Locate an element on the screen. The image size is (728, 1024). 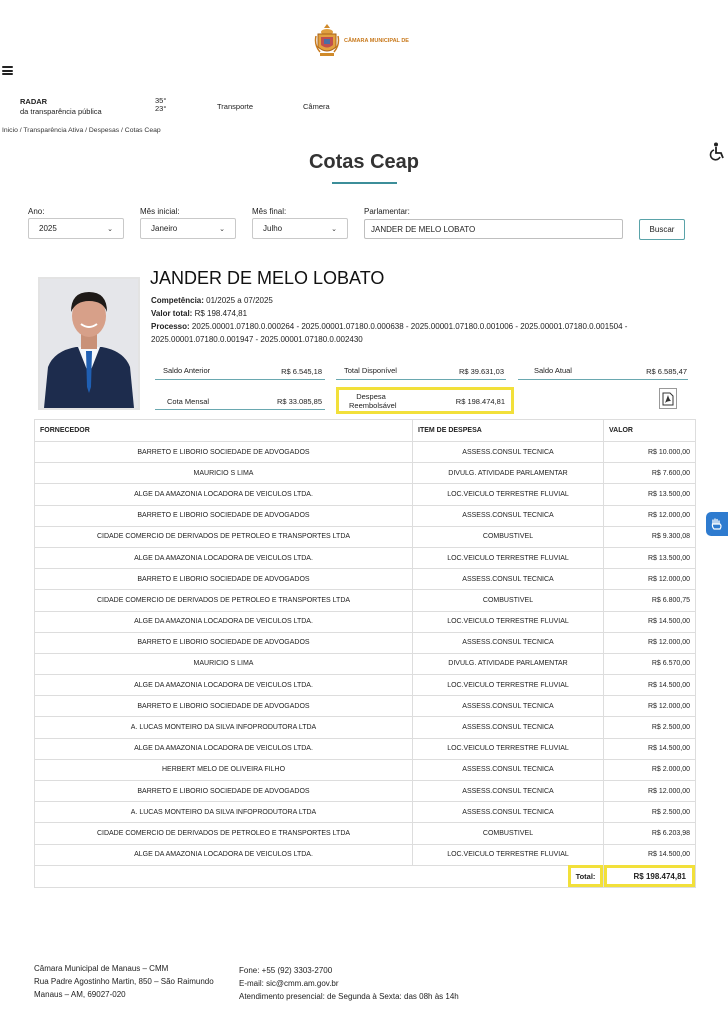
radar-transparency-link: RADAR da transparência pública is located at coordinates (61, 107).